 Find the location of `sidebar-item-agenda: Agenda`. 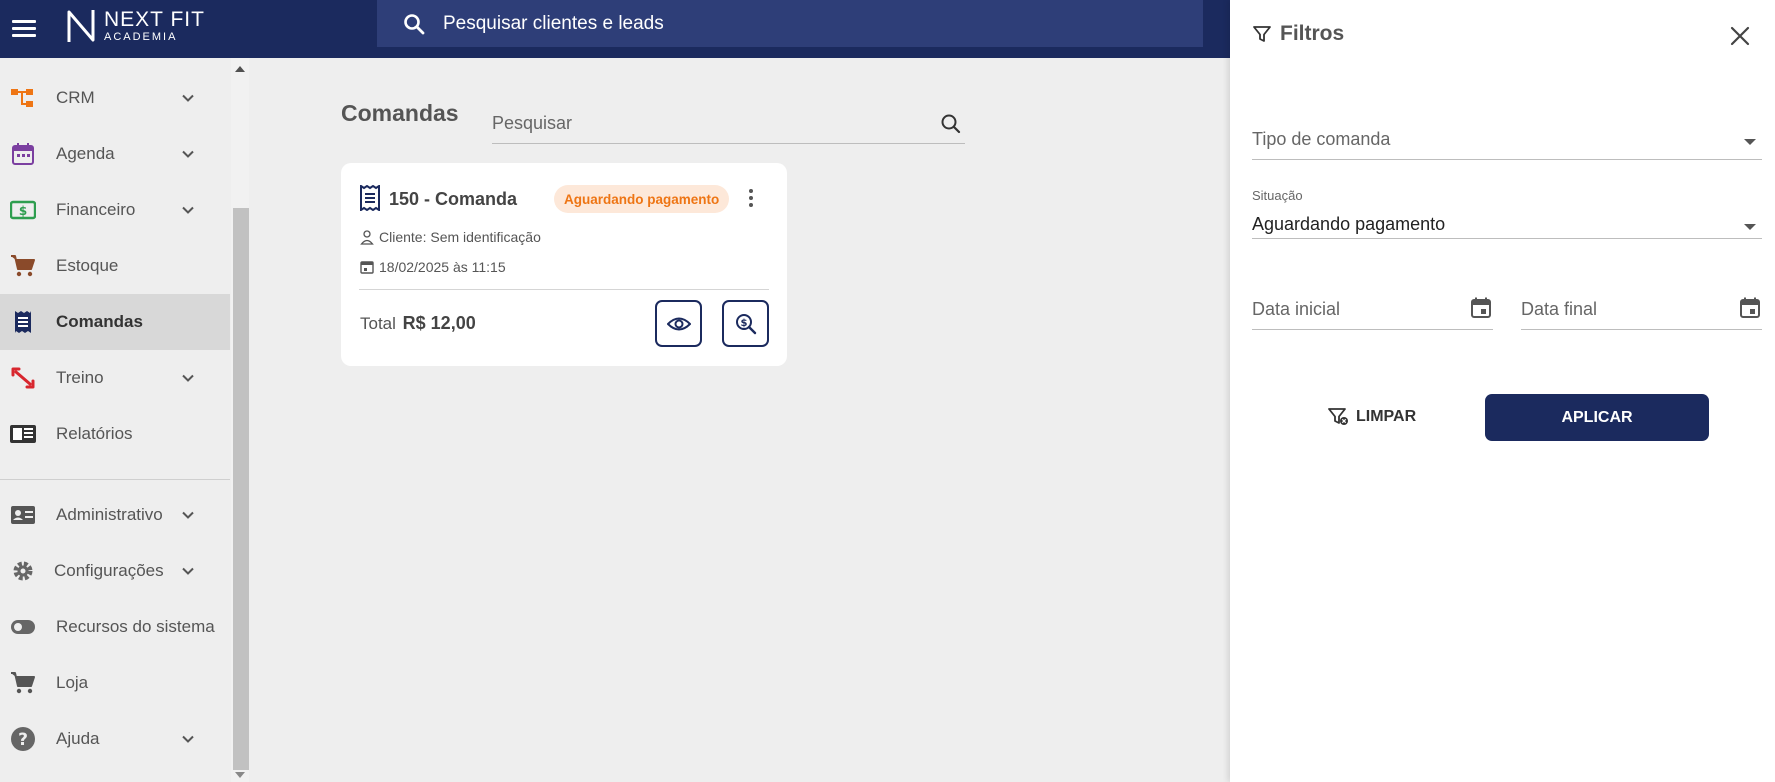

sidebar-item-agenda: Agenda is located at coordinates (115, 154).